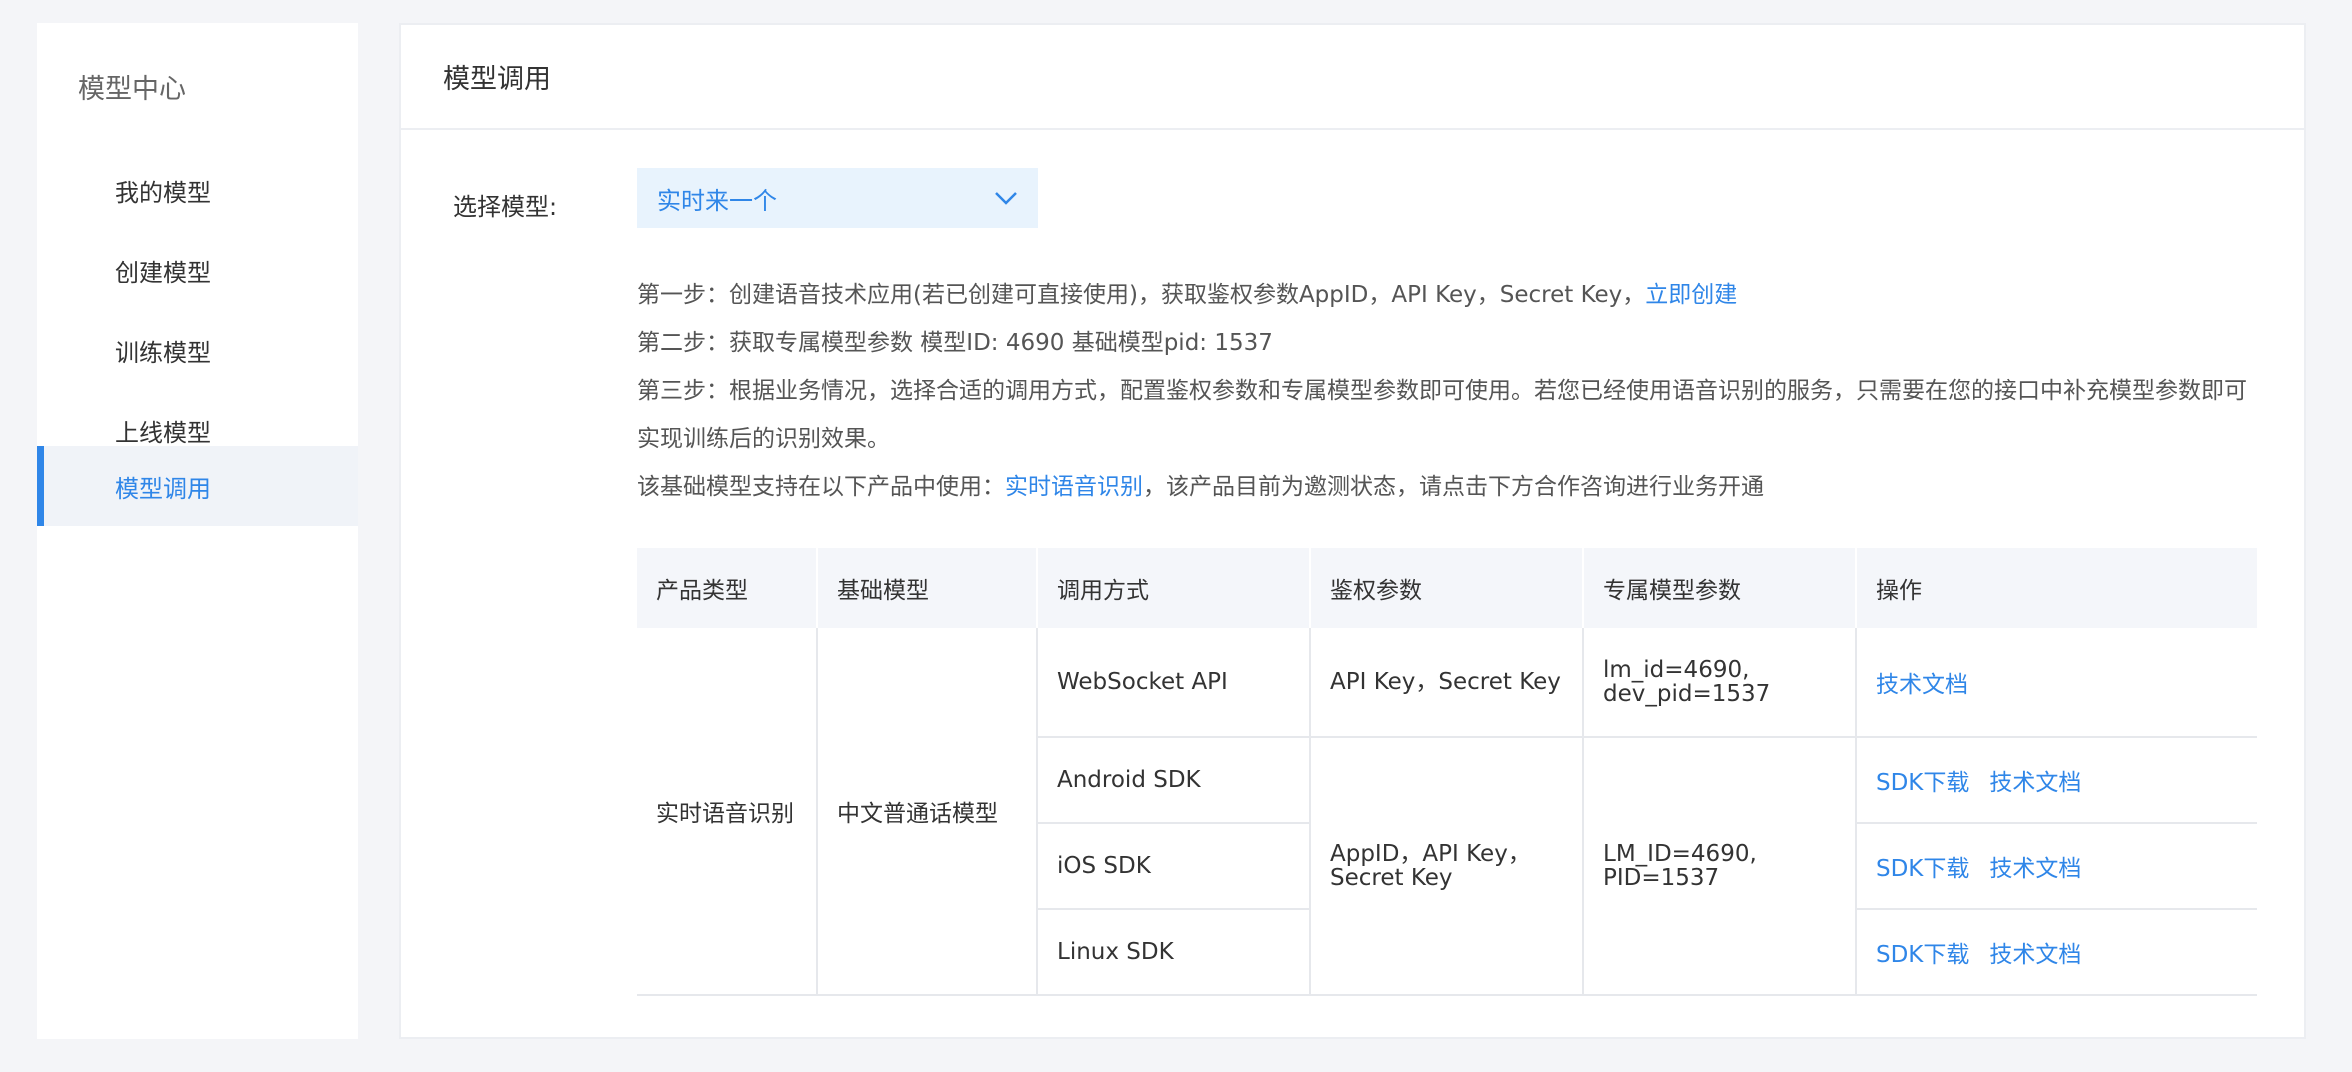 This screenshot has width=2352, height=1072. Describe the element at coordinates (1074, 487) in the screenshot. I see `realtime-asr-link: 实时语音识别` at that location.